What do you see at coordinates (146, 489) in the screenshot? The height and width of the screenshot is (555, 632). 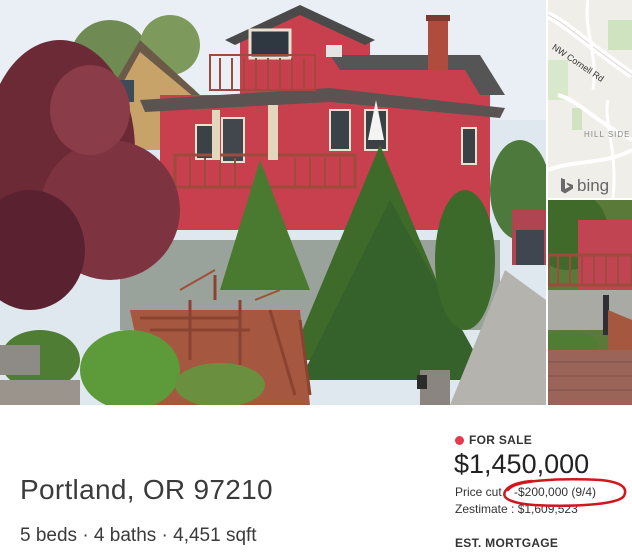 I see `listing-address: Portland, OR 97210` at bounding box center [146, 489].